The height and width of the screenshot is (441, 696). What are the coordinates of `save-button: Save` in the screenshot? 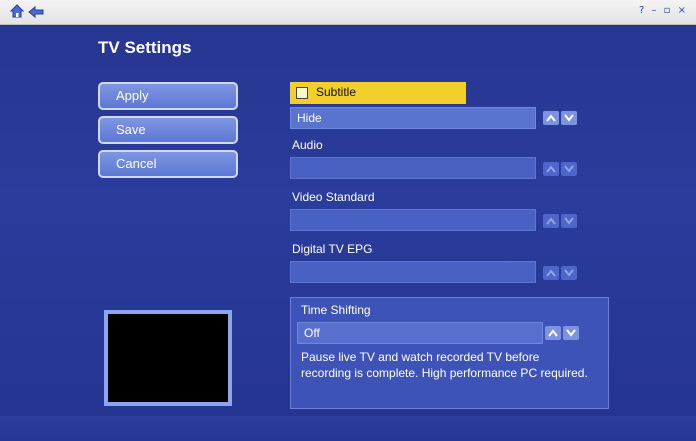 It's located at (168, 130).